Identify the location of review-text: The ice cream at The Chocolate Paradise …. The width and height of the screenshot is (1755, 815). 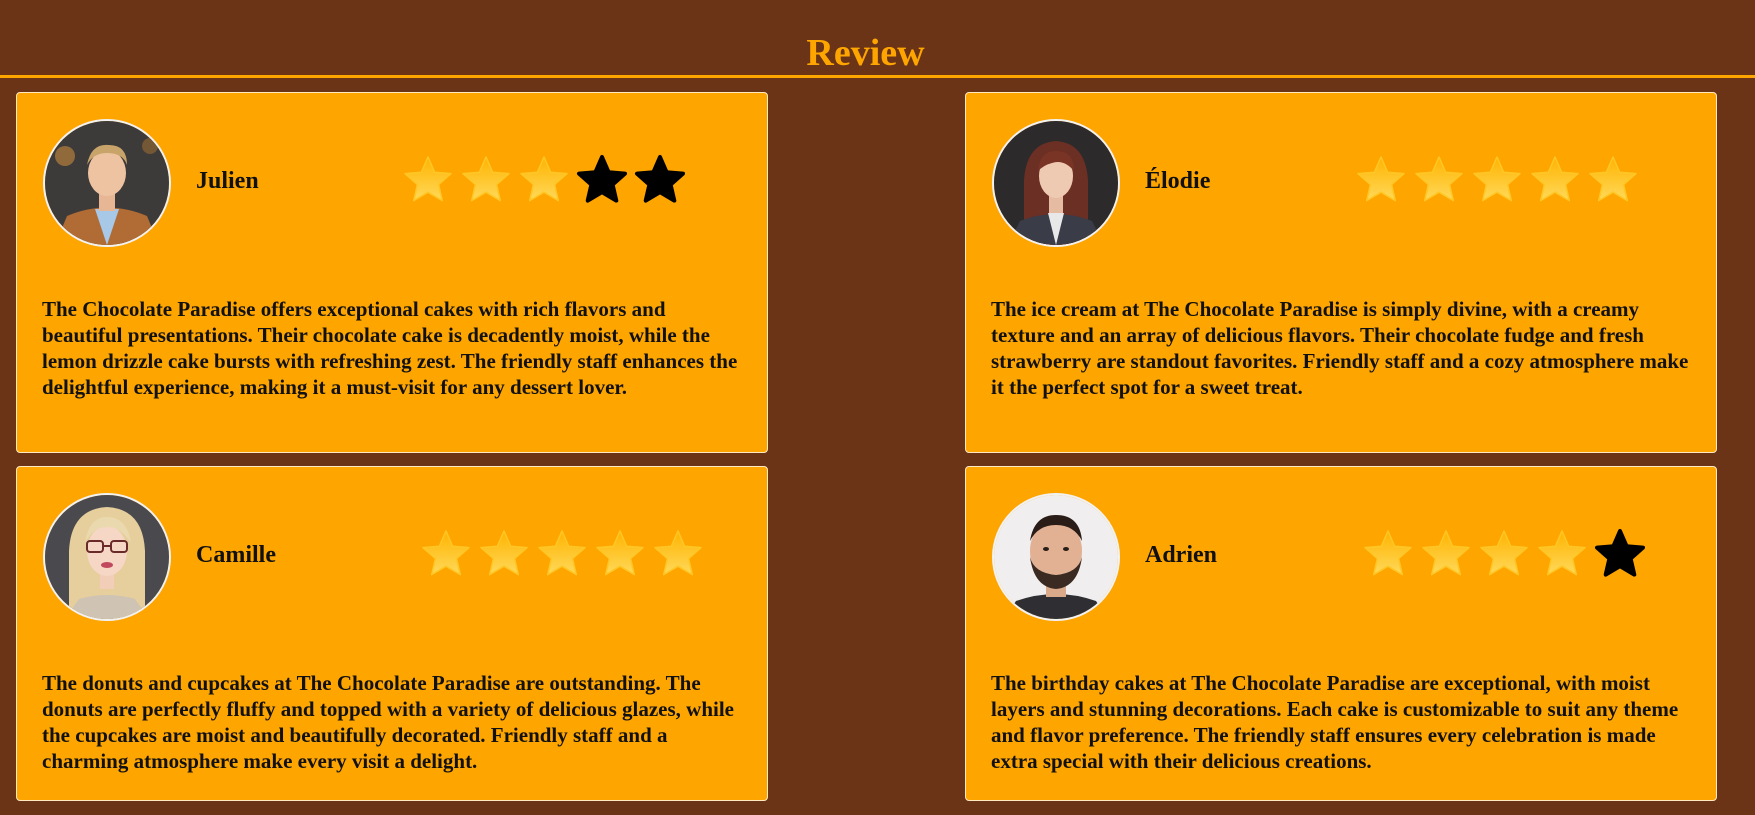
(1340, 348).